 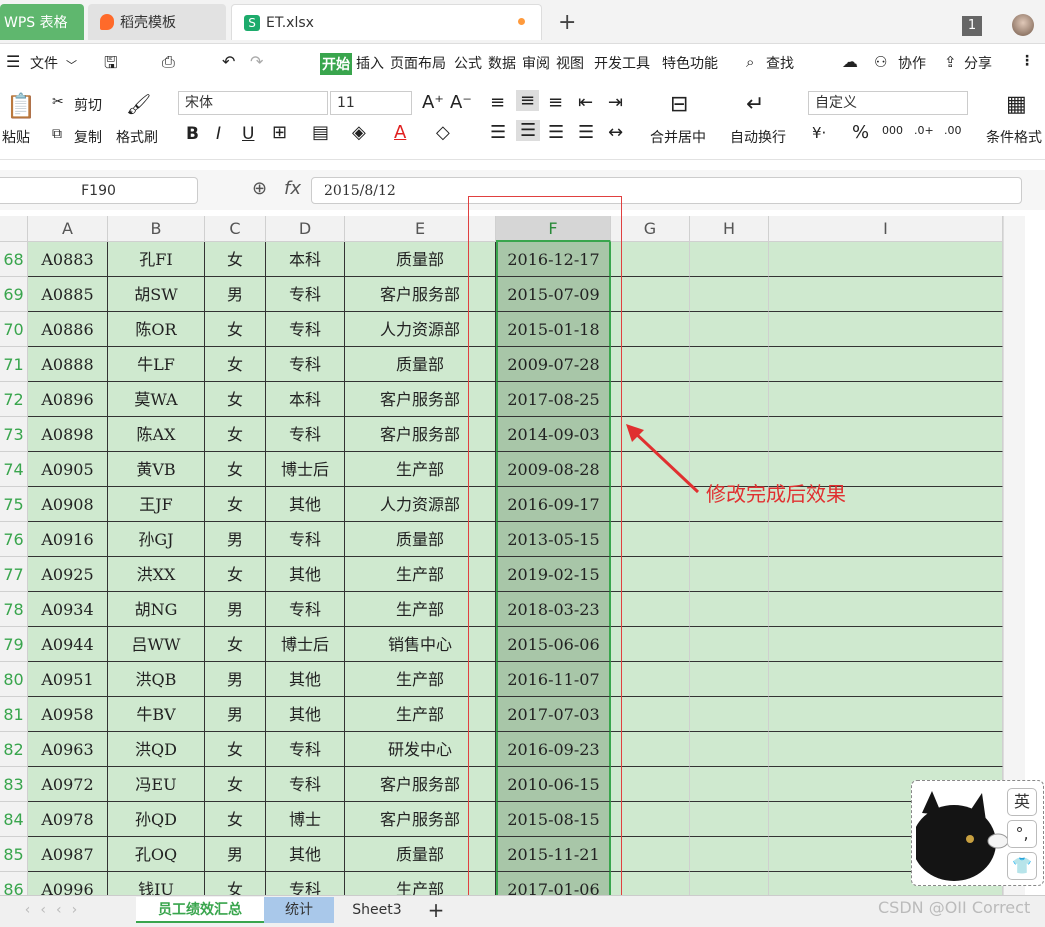 What do you see at coordinates (780, 63) in the screenshot?
I see `menu-find: 查找` at bounding box center [780, 63].